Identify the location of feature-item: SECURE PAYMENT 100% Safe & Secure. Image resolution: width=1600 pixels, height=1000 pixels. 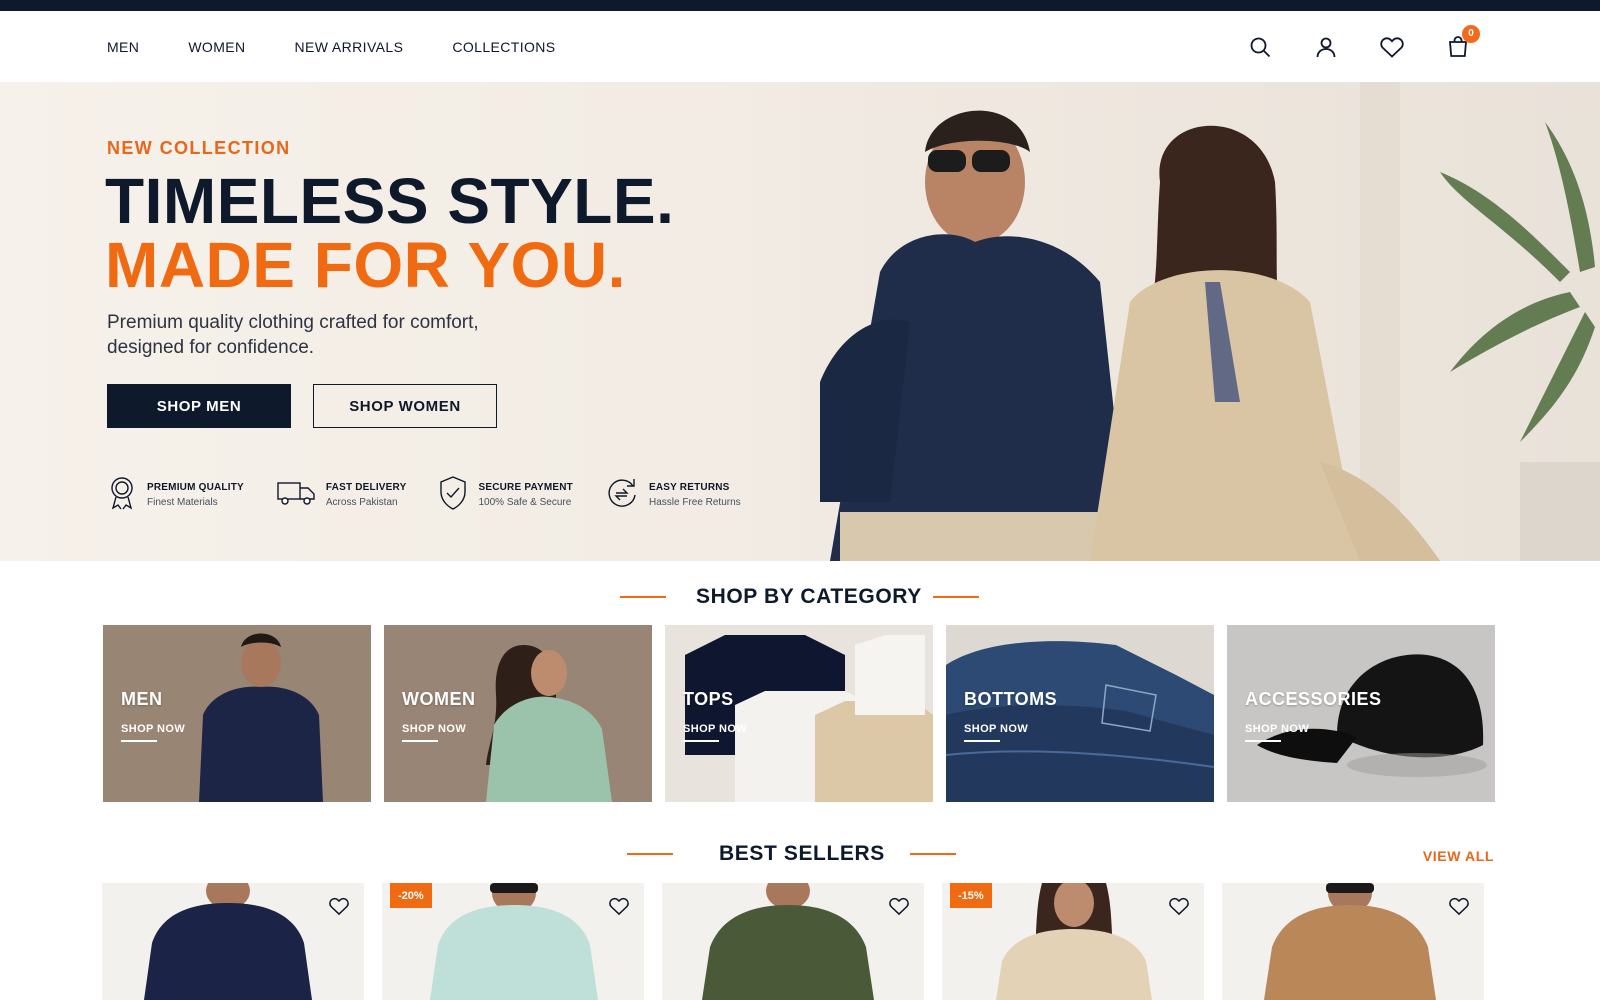
(505, 495).